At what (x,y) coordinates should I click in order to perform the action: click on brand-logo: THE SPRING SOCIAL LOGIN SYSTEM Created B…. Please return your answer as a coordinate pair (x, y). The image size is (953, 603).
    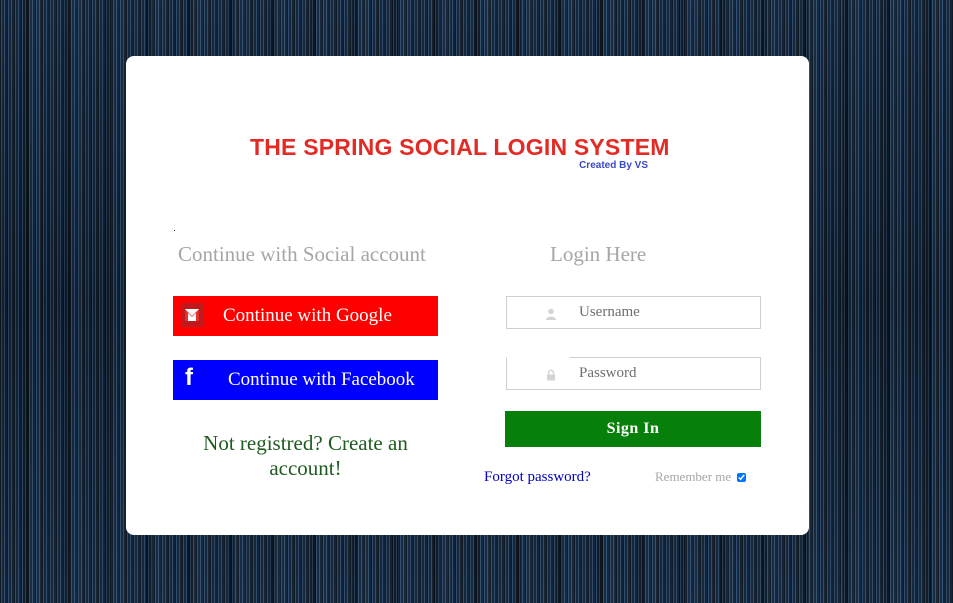
    Looking at the image, I should click on (460, 153).